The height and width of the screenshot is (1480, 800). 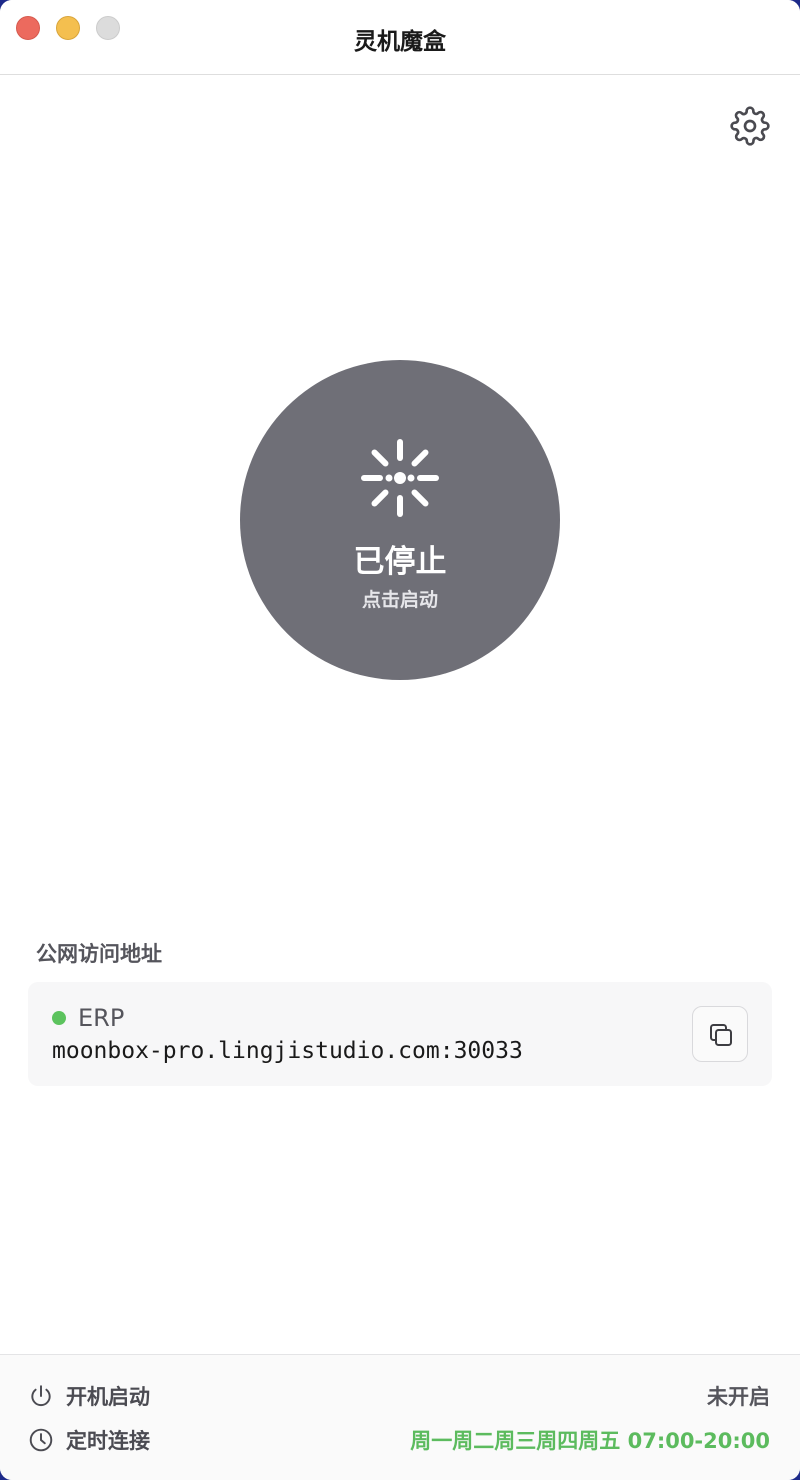 What do you see at coordinates (400, 1395) in the screenshot?
I see `auto-start-row: 开机启动 未开启` at bounding box center [400, 1395].